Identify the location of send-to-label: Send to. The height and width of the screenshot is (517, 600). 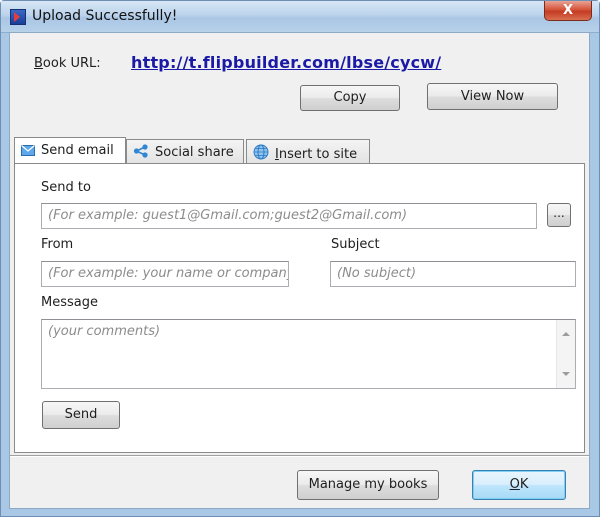
(66, 187).